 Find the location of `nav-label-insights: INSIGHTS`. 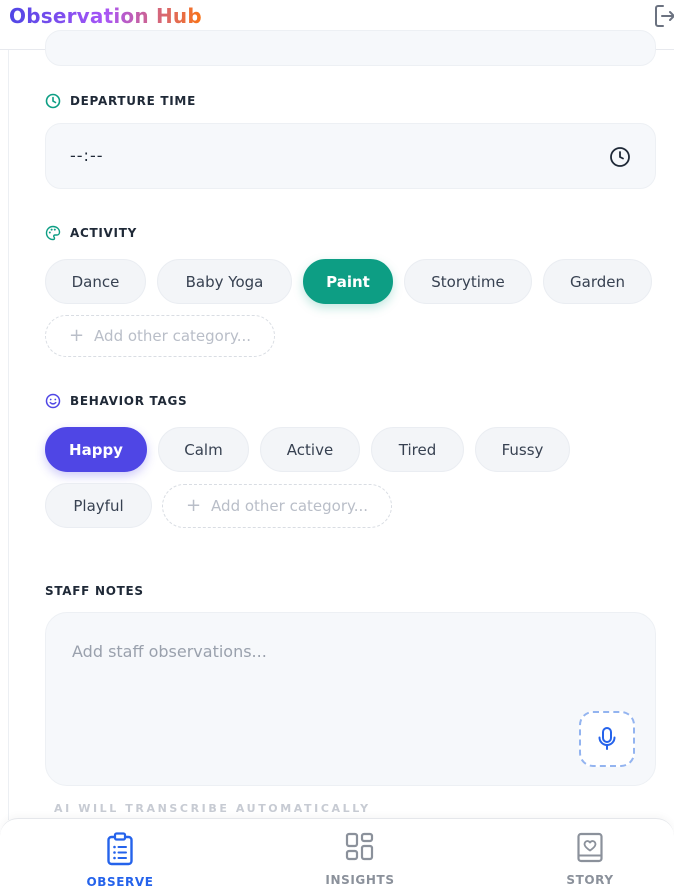

nav-label-insights: INSIGHTS is located at coordinates (360, 880).